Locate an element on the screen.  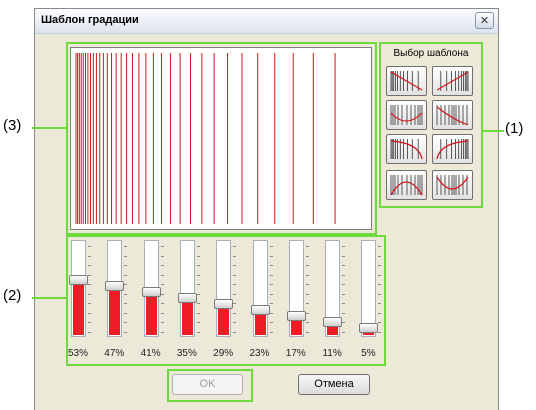
pattern-1-button is located at coordinates (406, 81).